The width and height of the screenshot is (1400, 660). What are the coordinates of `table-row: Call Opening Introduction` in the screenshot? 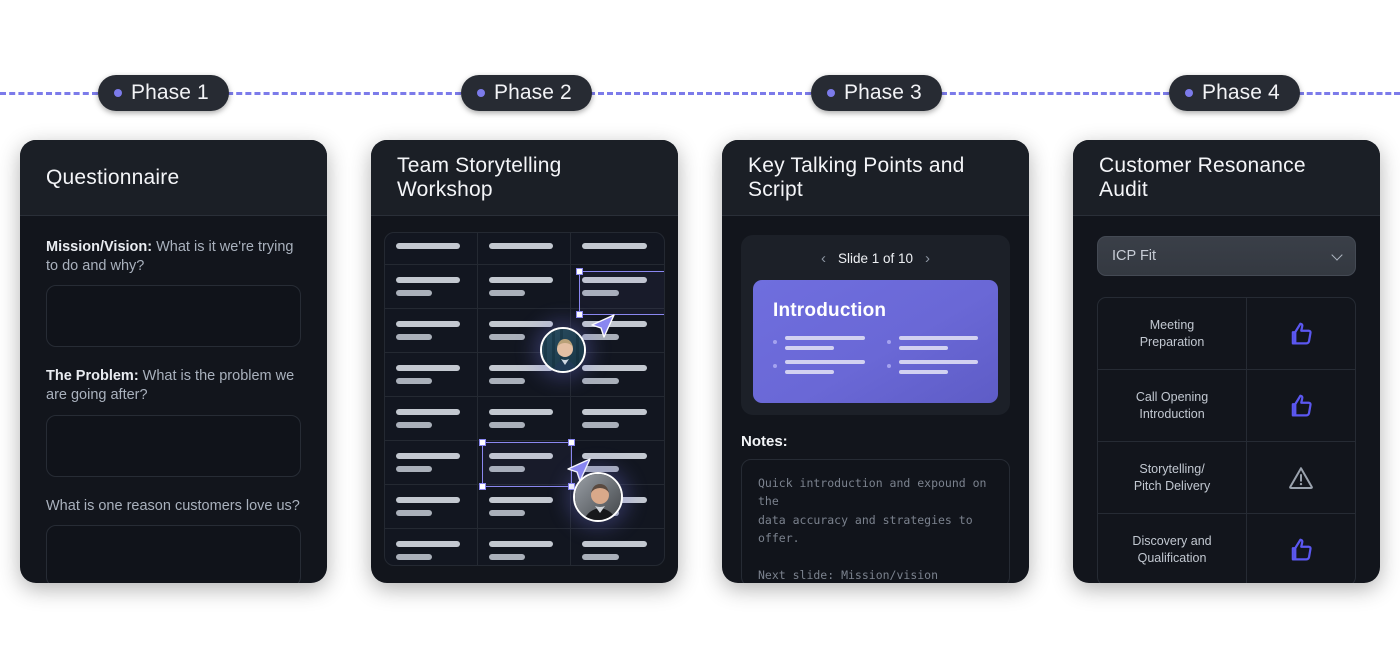 It's located at (1226, 406).